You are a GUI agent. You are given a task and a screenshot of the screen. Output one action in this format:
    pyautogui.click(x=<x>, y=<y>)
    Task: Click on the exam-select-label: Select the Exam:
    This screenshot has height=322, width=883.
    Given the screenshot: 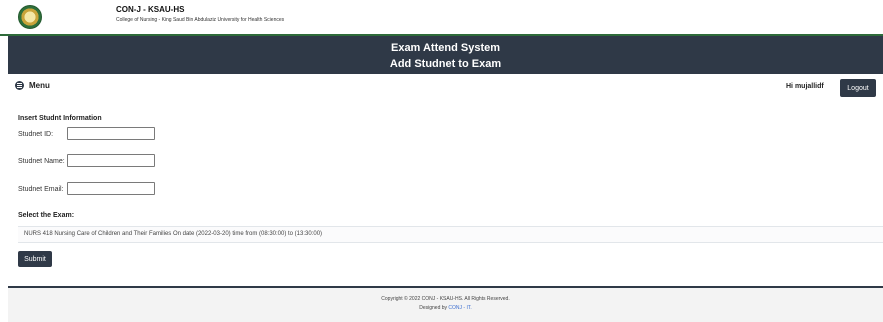 What is the action you would take?
    pyautogui.click(x=46, y=215)
    